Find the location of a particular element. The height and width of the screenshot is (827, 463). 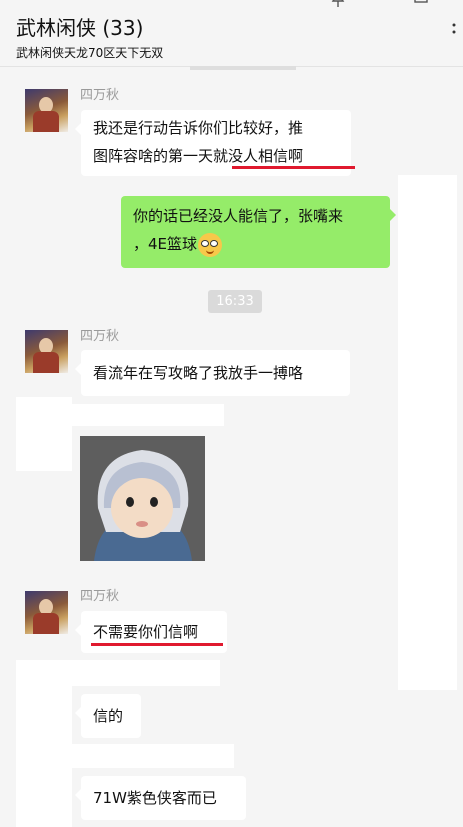

message-text: 看流年在写攻略了我放手一搏咯 is located at coordinates (198, 373).